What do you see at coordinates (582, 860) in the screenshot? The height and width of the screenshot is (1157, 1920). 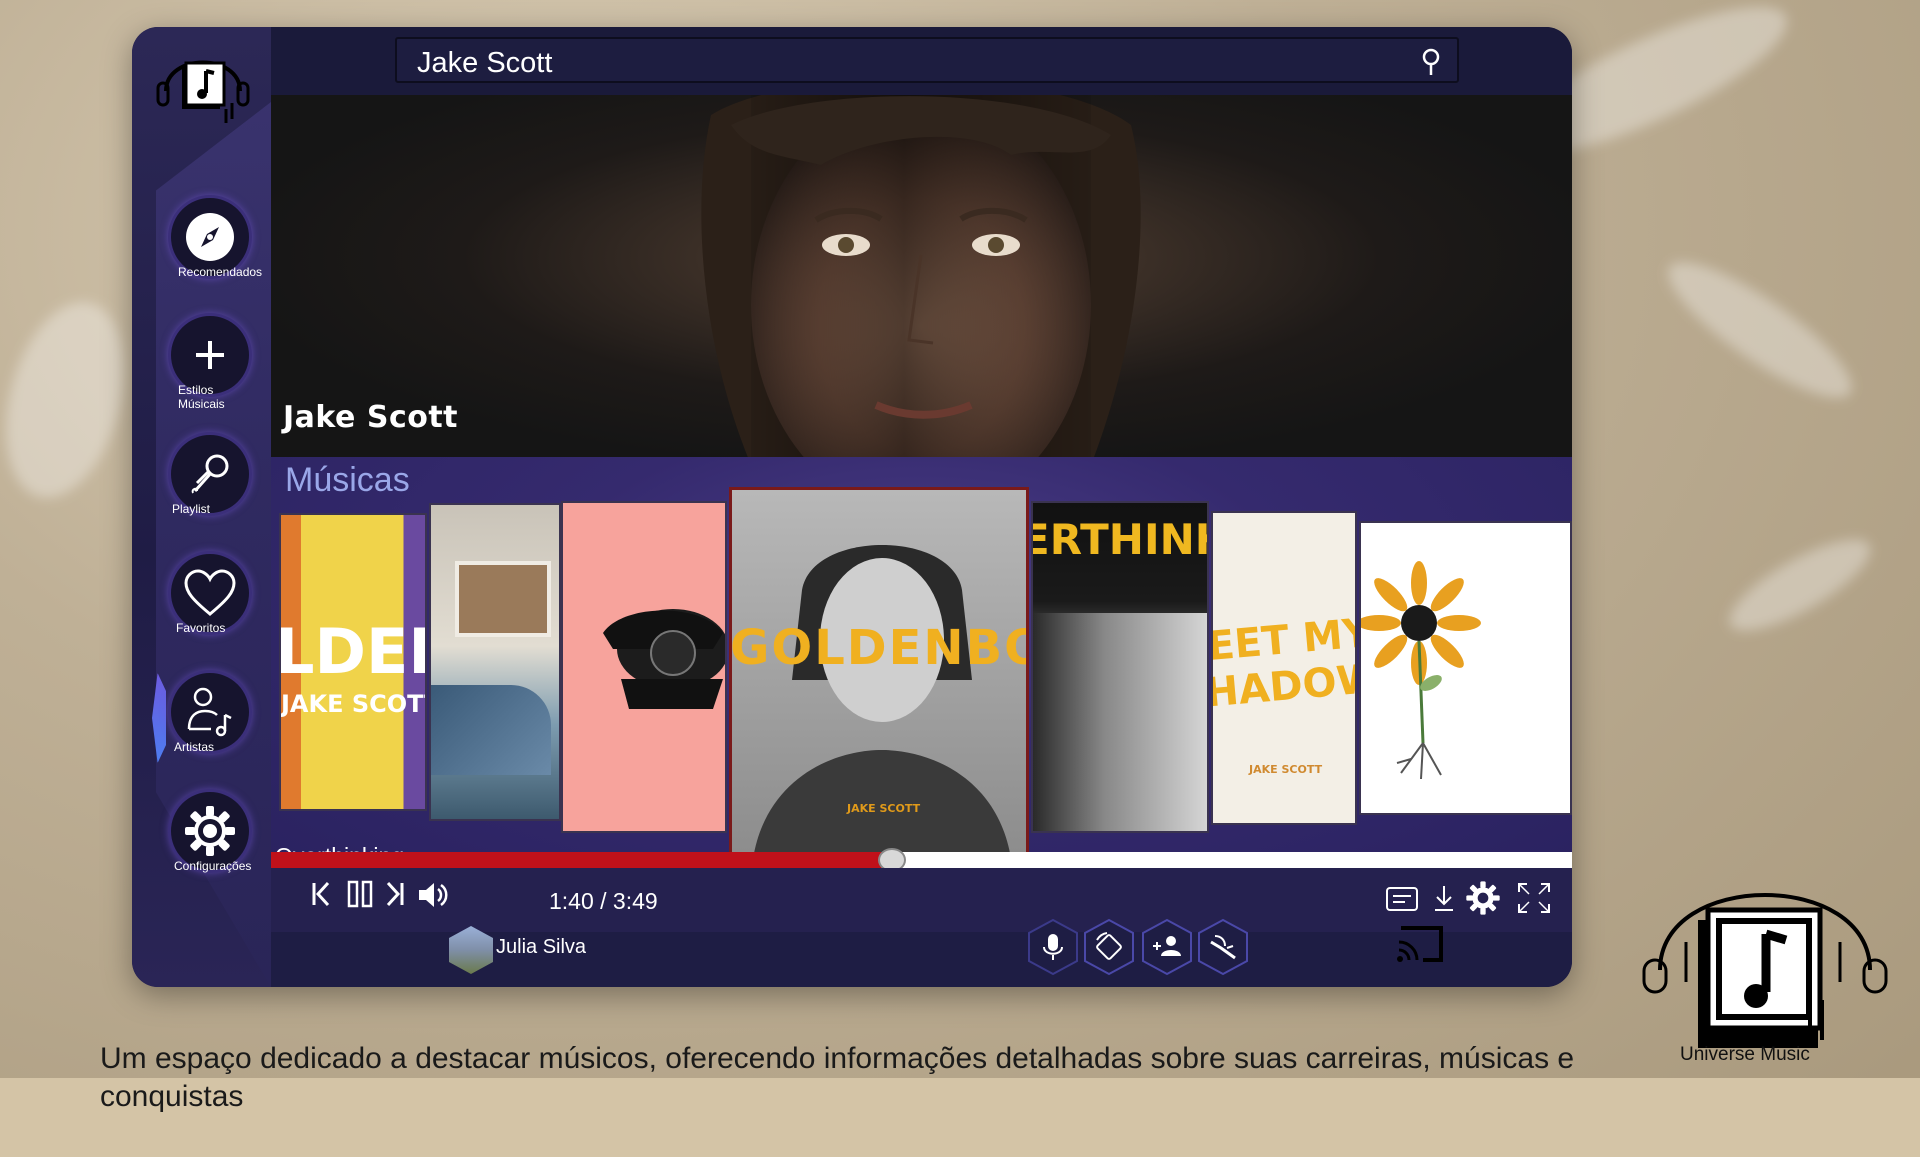 I see `progress-fill` at bounding box center [582, 860].